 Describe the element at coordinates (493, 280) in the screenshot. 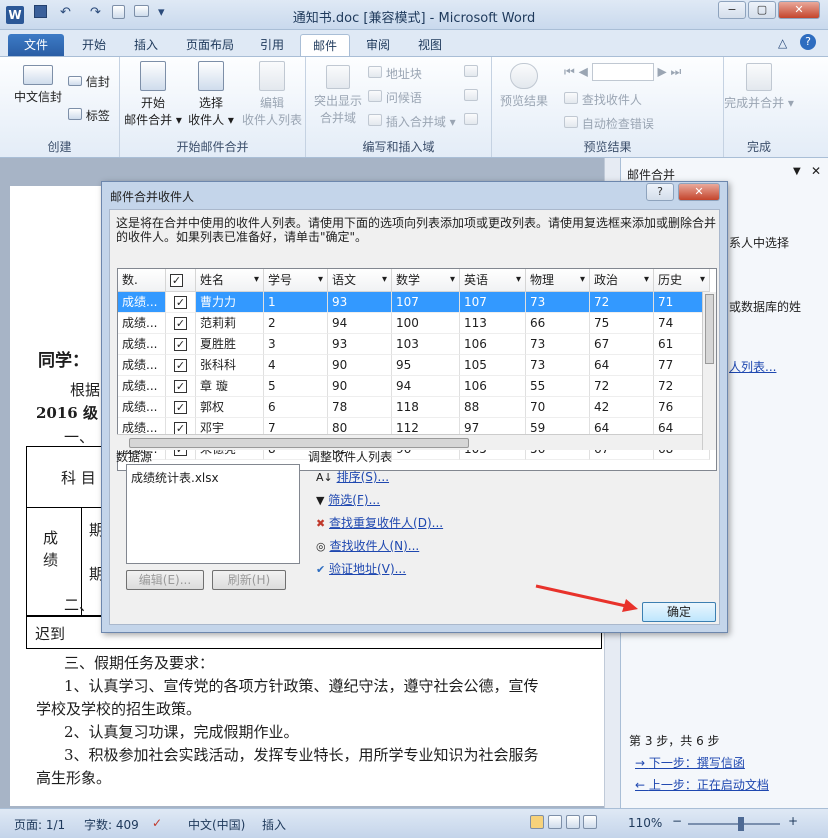

I see `column-header: 英语 ▾` at that location.